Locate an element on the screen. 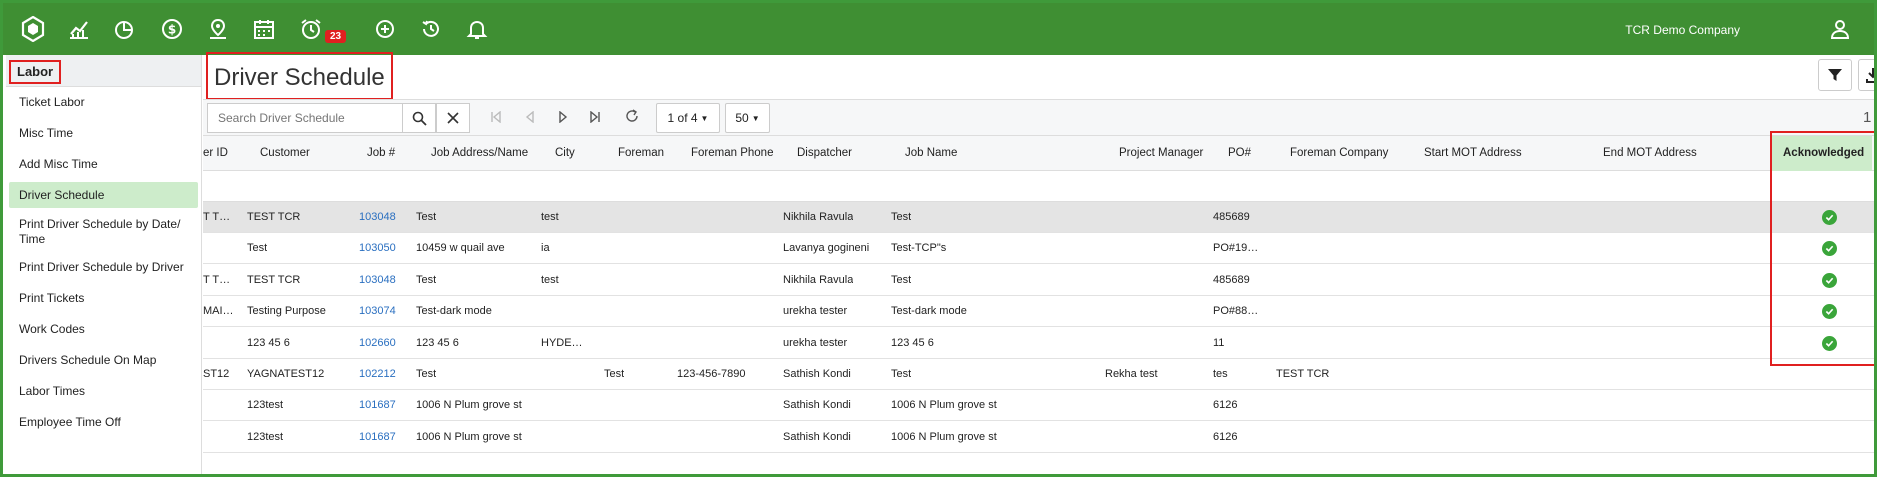  location-icon is located at coordinates (218, 29).